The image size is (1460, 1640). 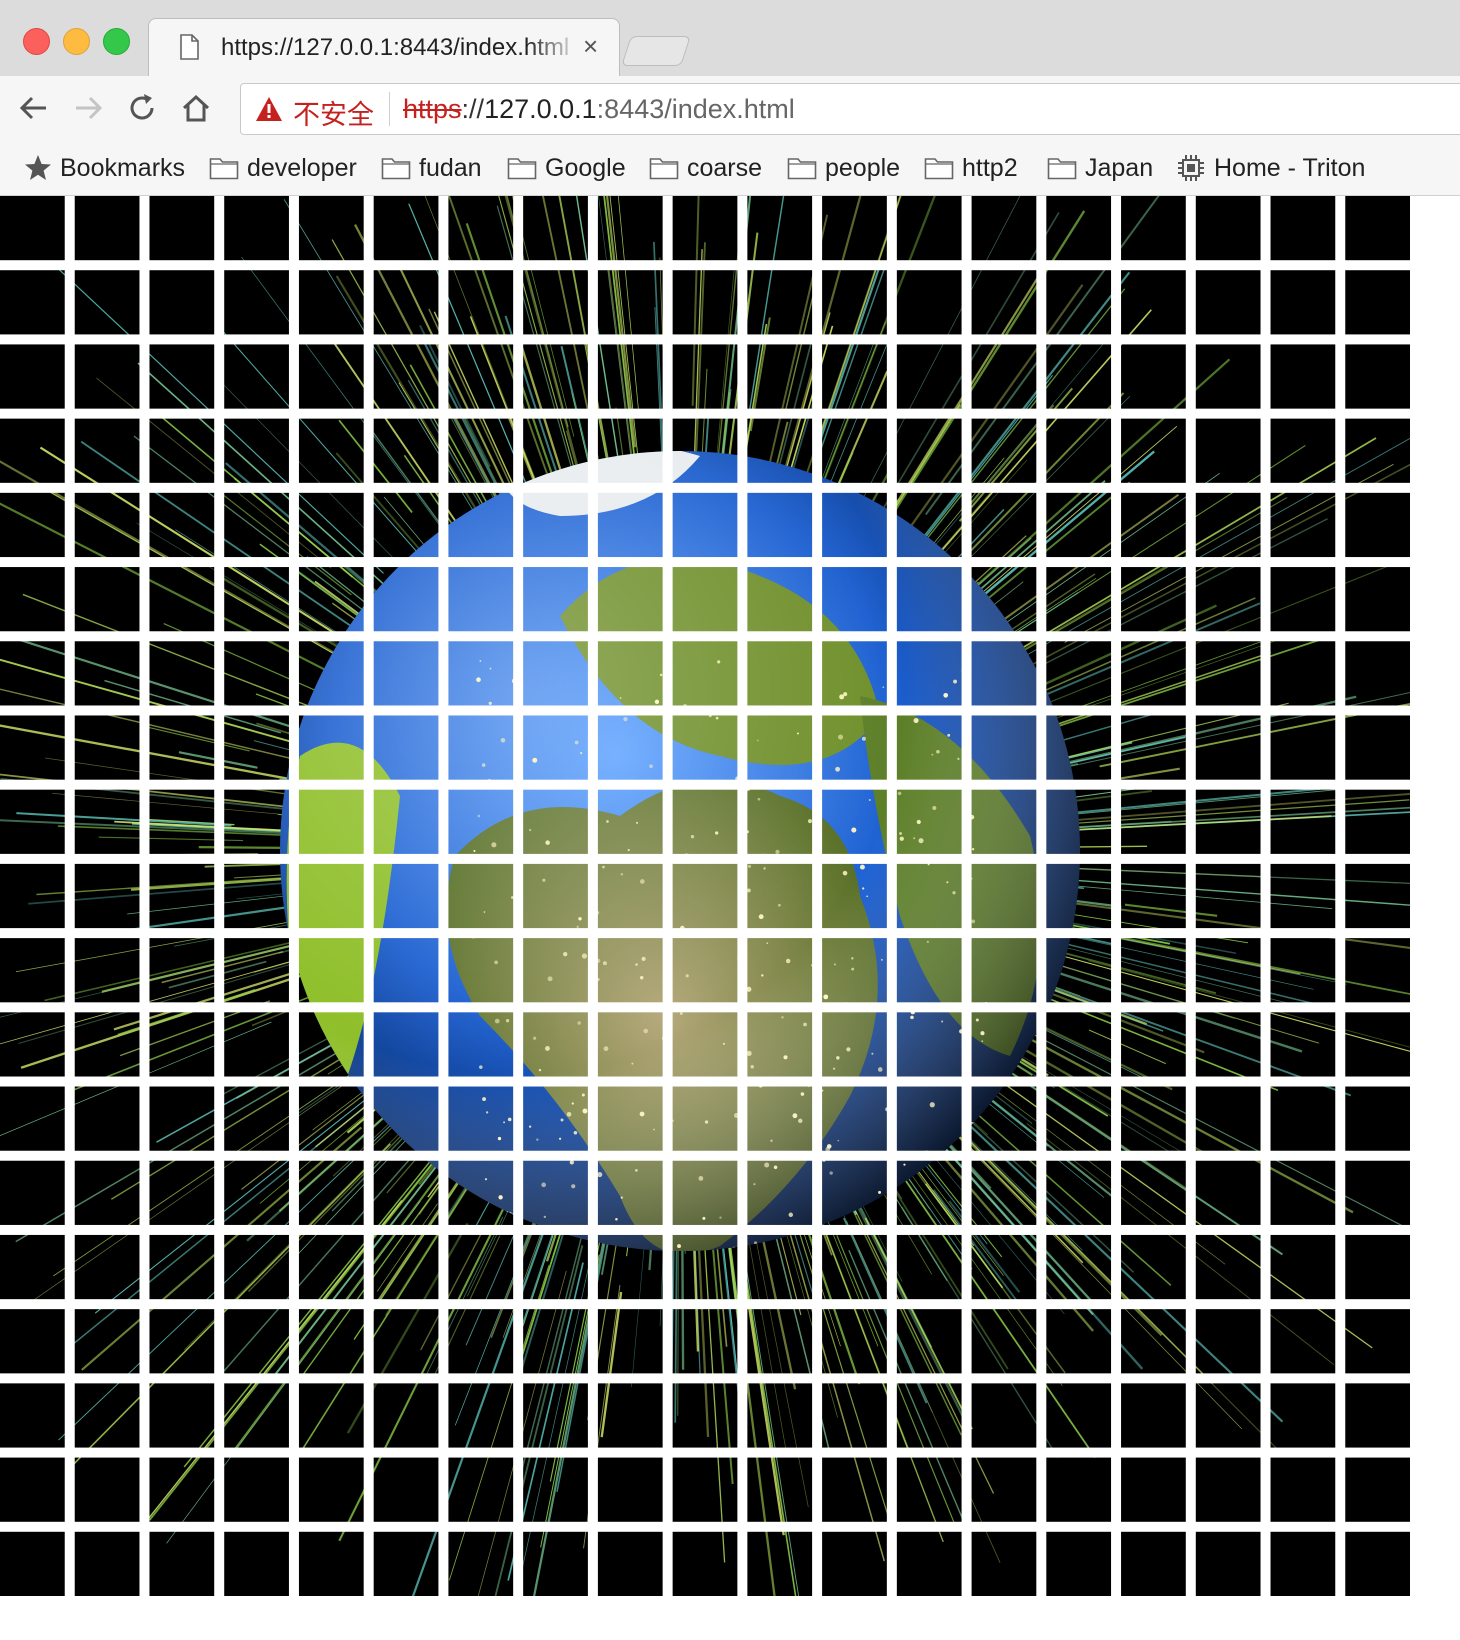 I want to click on bookmark-folder-japan: Japan, so click(x=1100, y=168).